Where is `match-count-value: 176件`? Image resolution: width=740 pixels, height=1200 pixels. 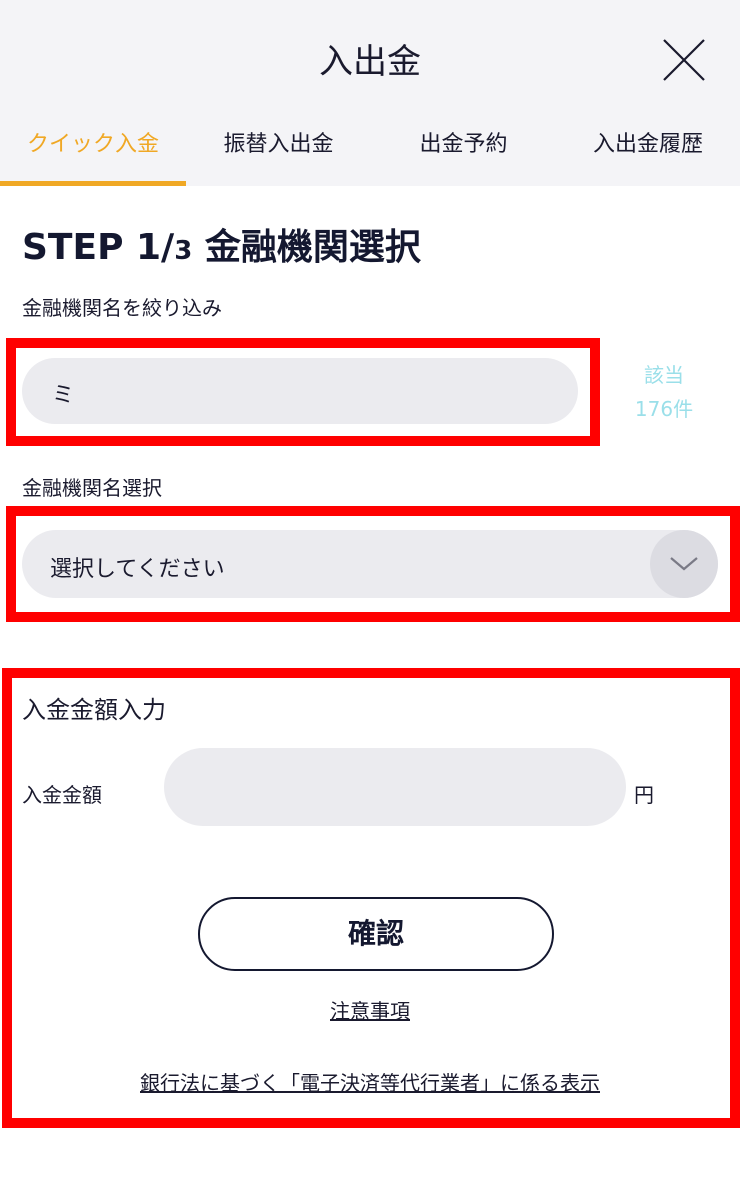
match-count-value: 176件 is located at coordinates (664, 409).